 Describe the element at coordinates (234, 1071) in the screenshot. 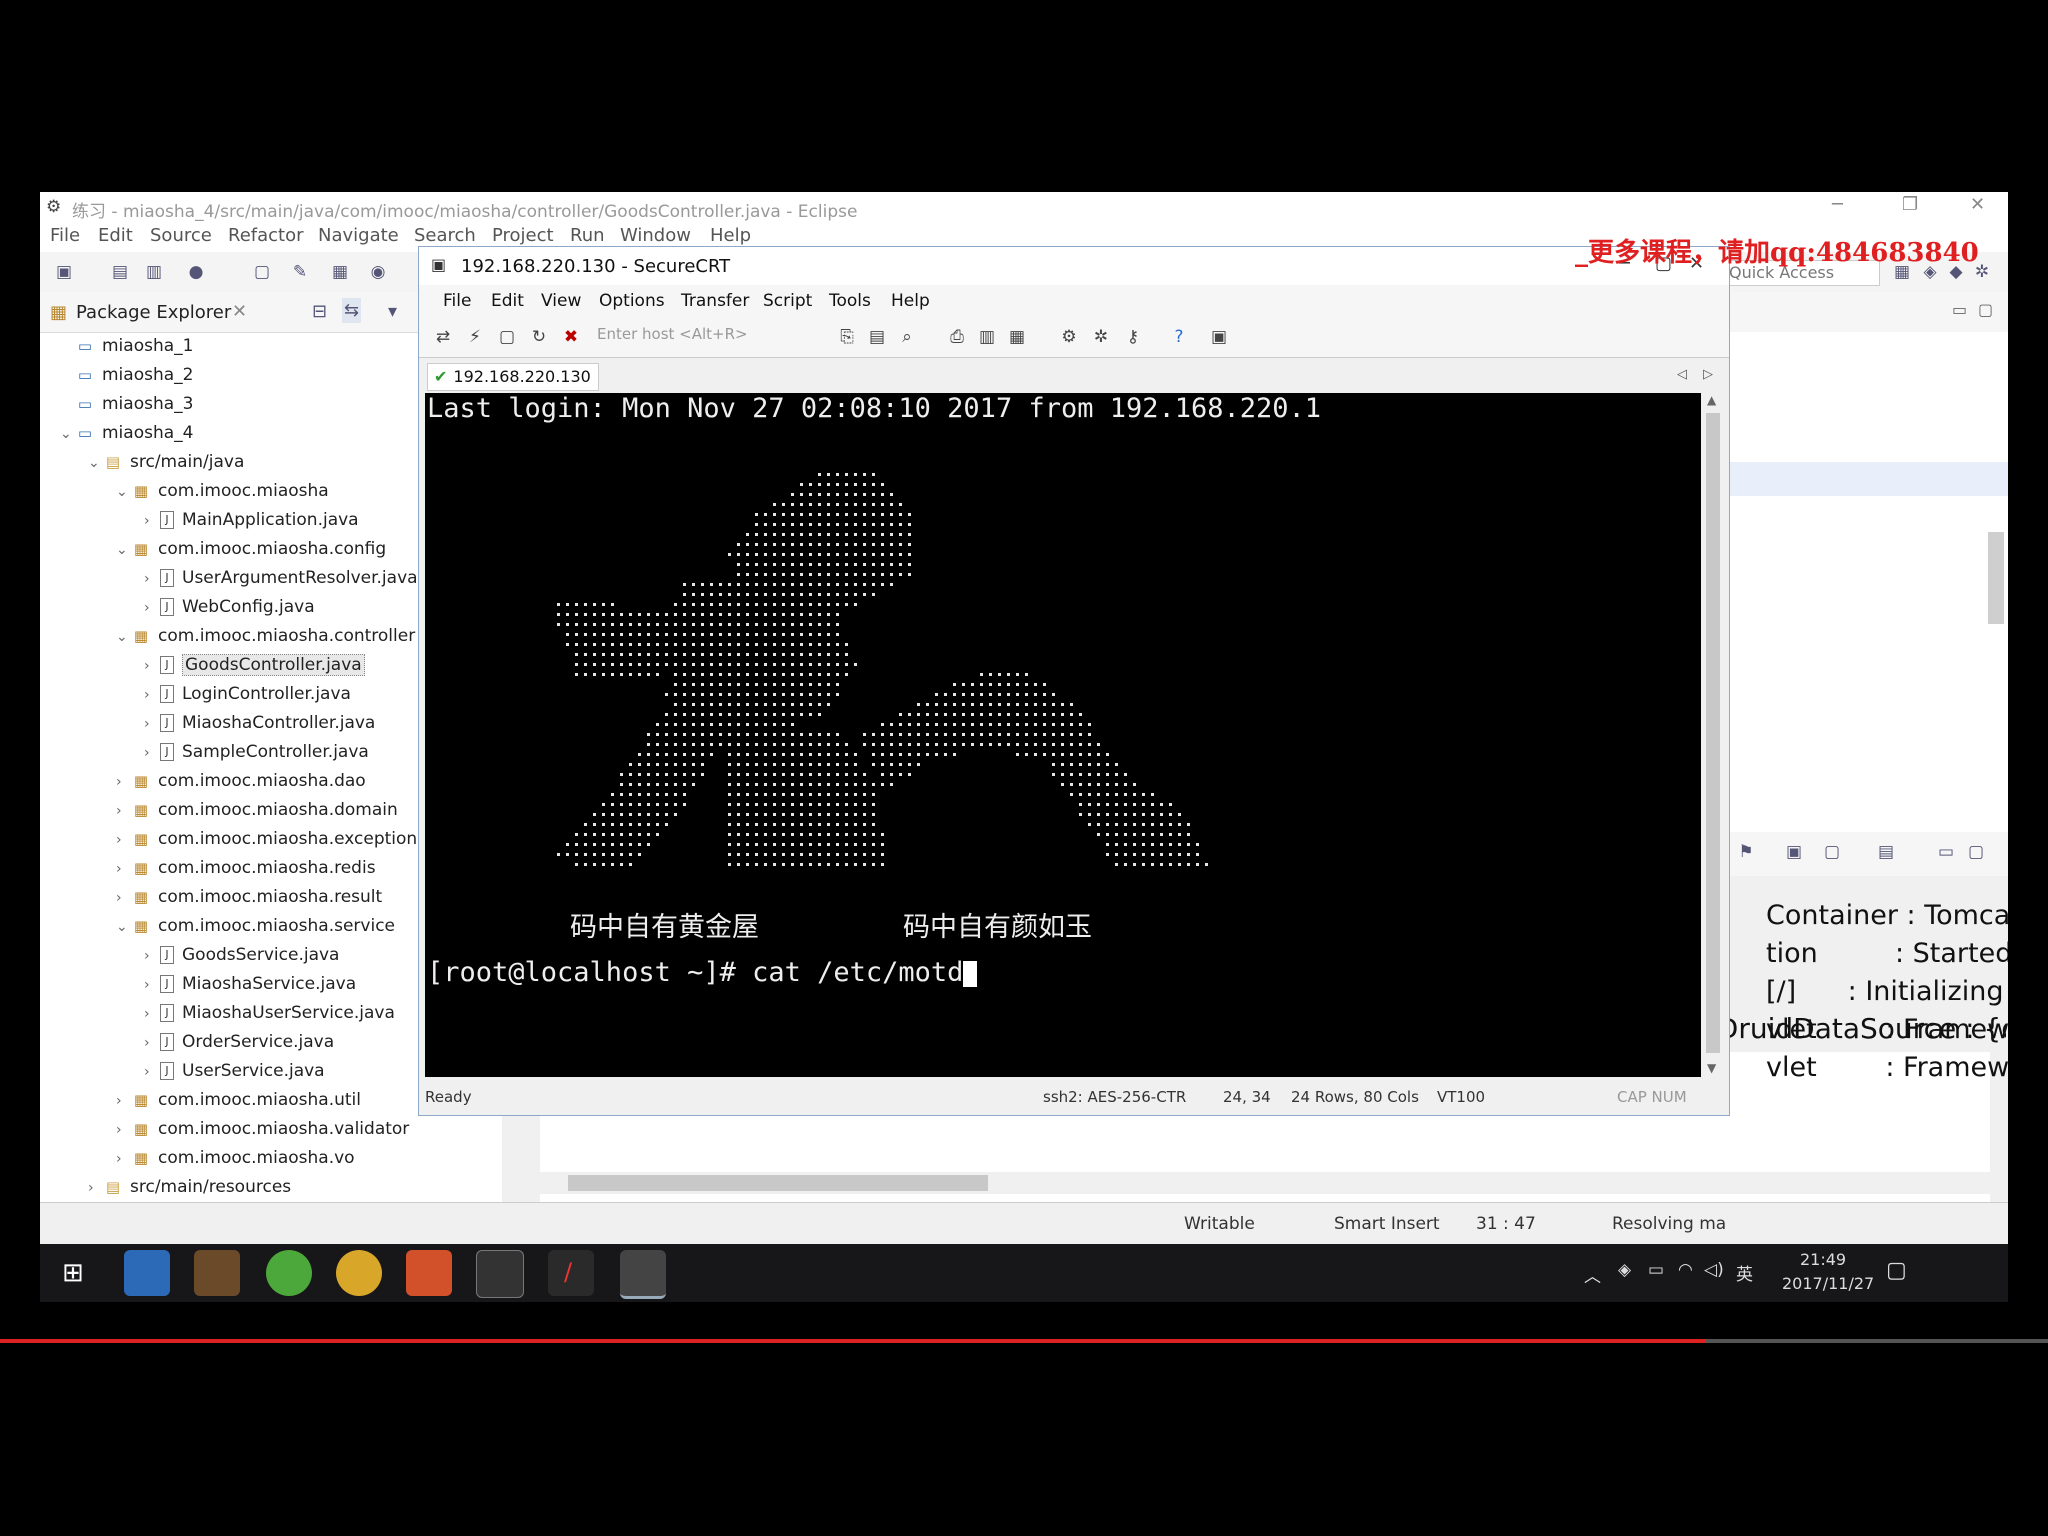

I see `tree-item: › J UserService.java` at that location.